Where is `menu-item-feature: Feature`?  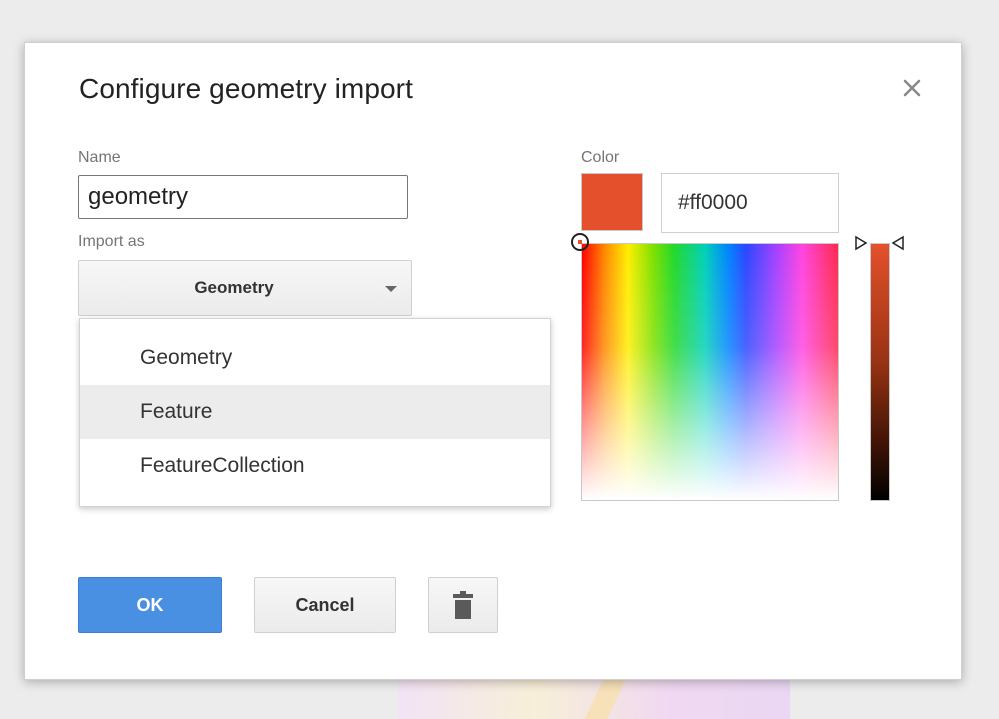 menu-item-feature: Feature is located at coordinates (315, 412).